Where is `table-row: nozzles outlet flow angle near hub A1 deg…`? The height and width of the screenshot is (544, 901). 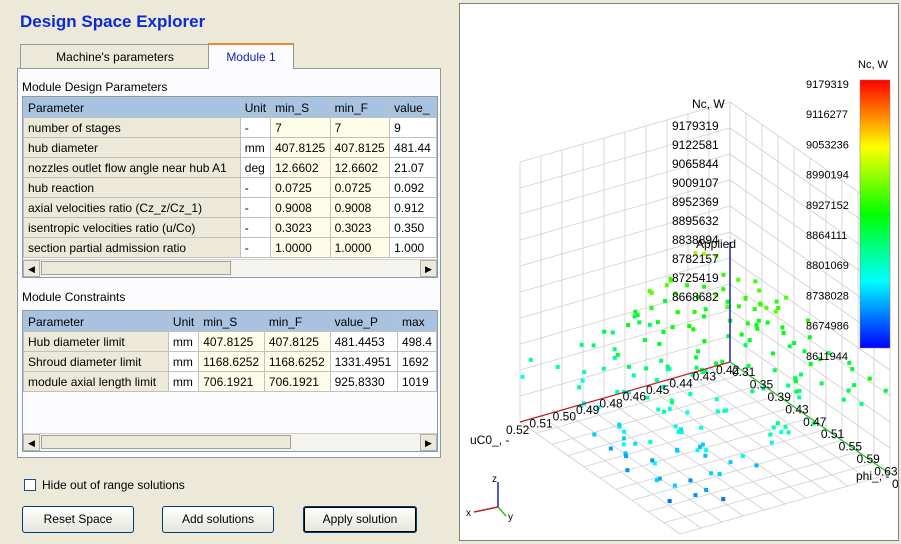
table-row: nozzles outlet flow angle near hub A1 deg… is located at coordinates (230, 167).